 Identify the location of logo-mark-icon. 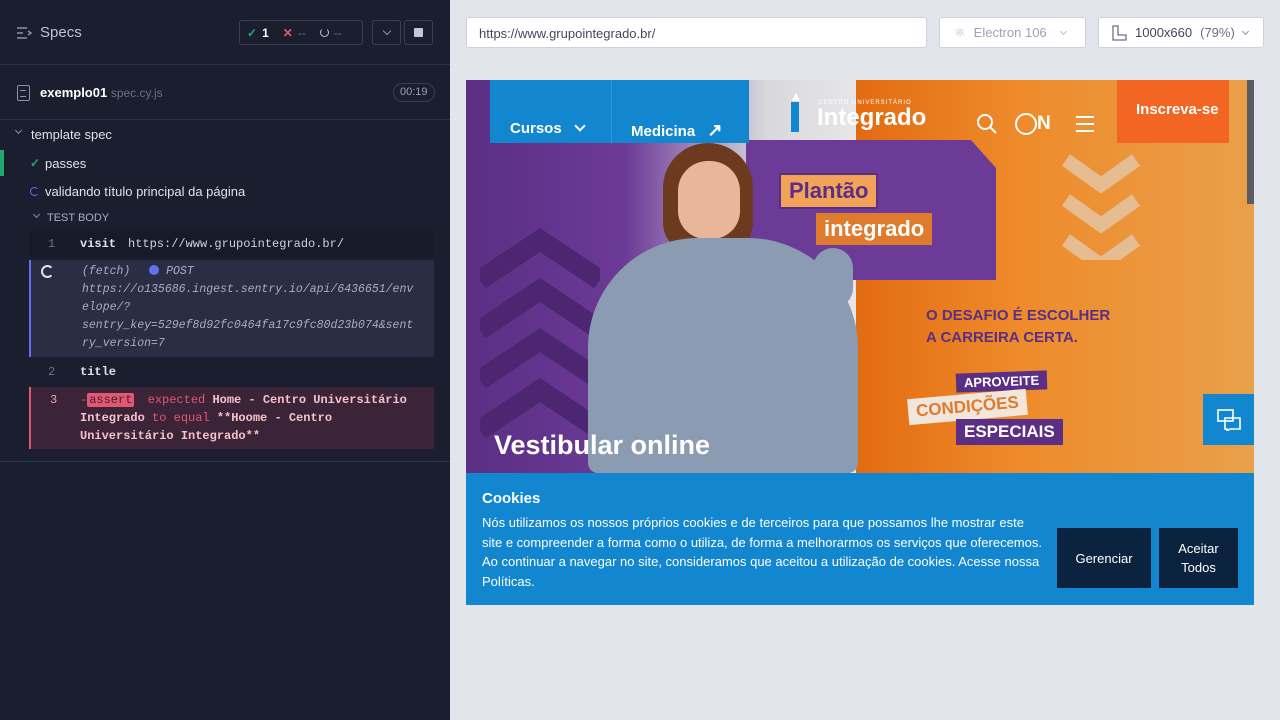
(795, 117).